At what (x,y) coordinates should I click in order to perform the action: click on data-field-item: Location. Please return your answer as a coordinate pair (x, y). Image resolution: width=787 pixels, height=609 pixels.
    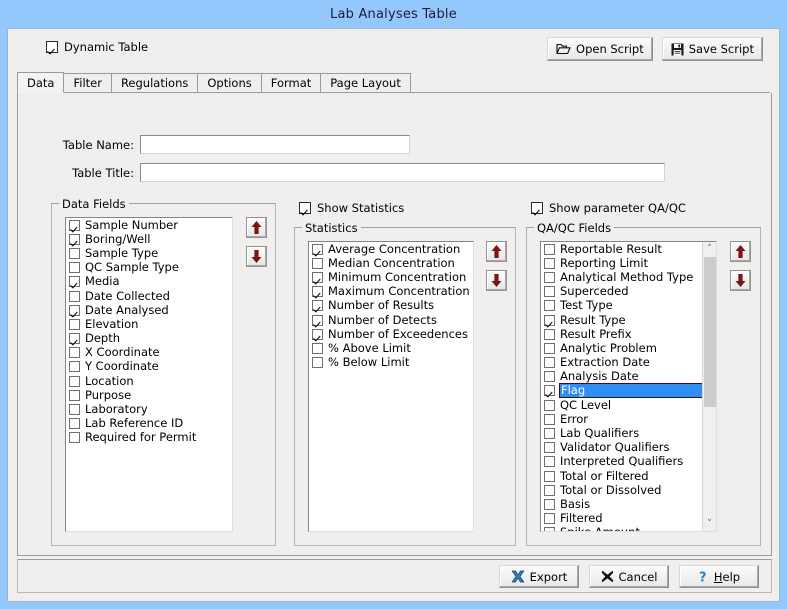
    Looking at the image, I should click on (149, 381).